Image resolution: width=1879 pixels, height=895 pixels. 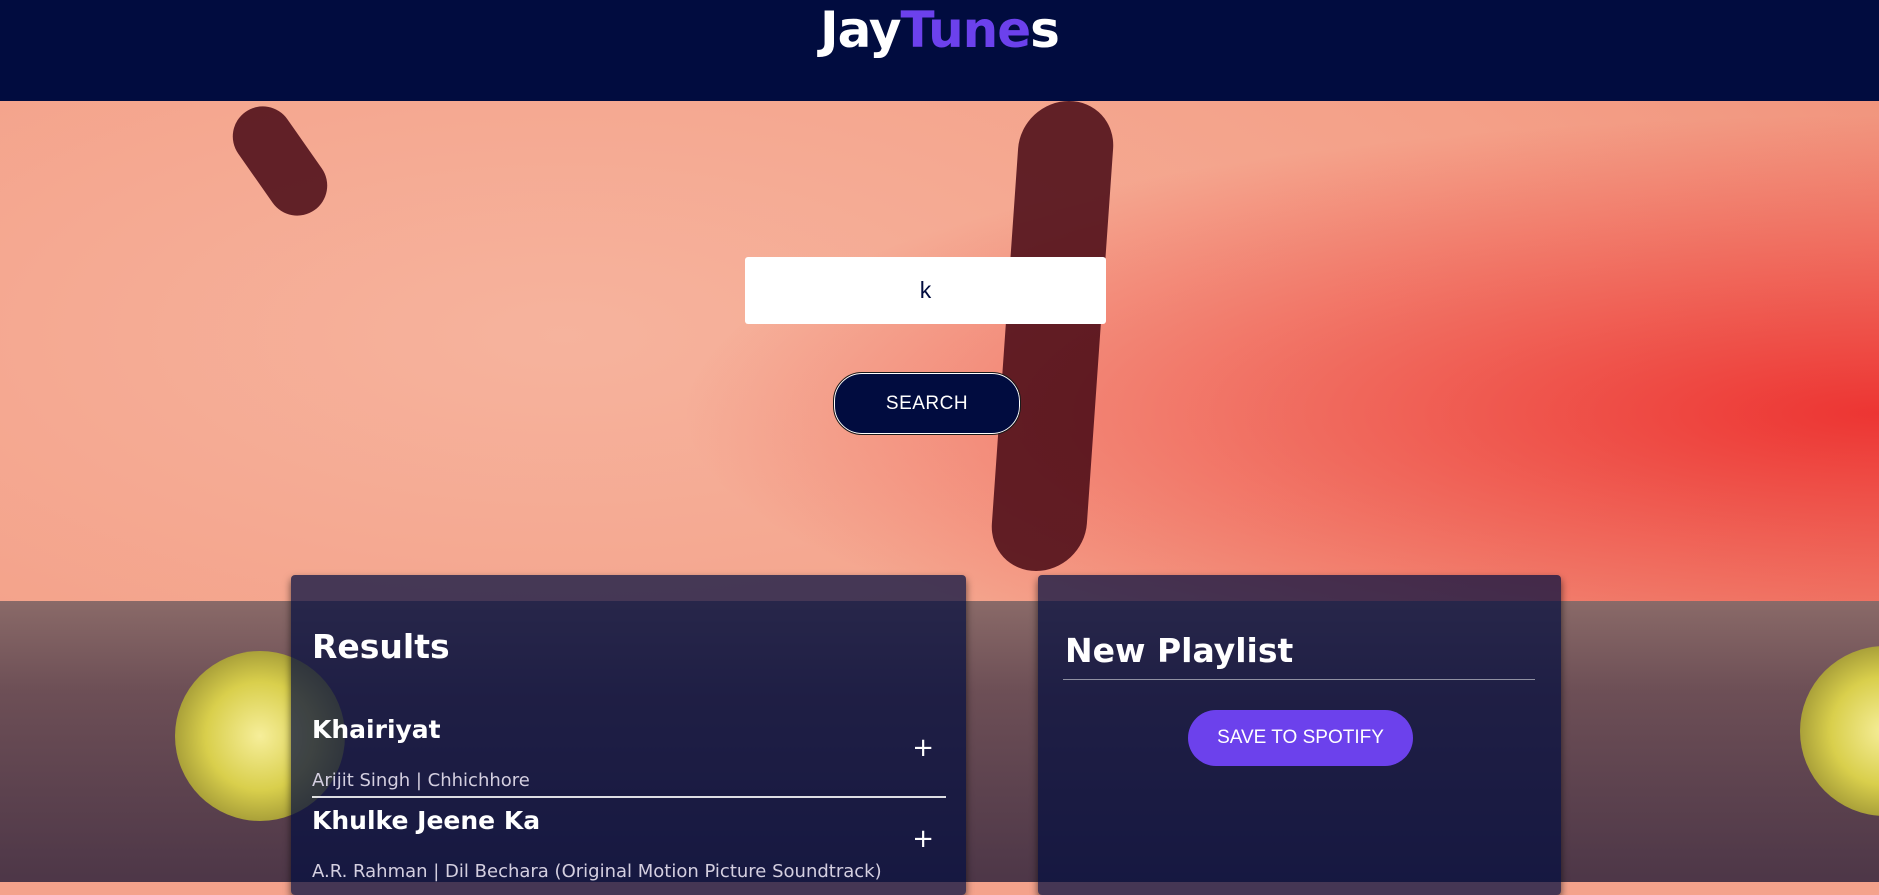 What do you see at coordinates (1299, 679) in the screenshot?
I see `playlist-divider` at bounding box center [1299, 679].